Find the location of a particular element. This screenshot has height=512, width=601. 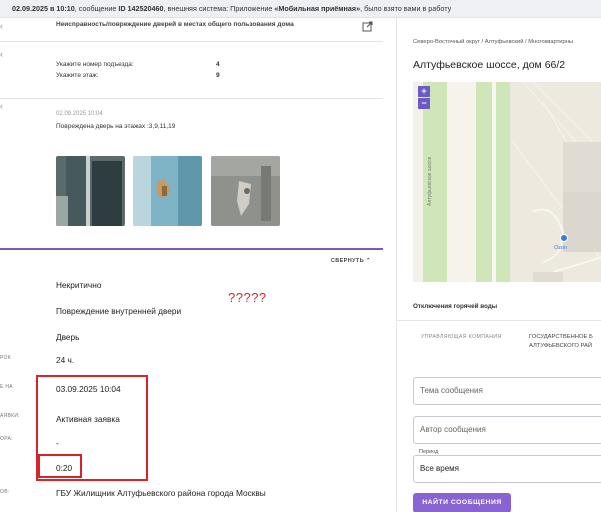

period-select: Все время is located at coordinates (507, 469).